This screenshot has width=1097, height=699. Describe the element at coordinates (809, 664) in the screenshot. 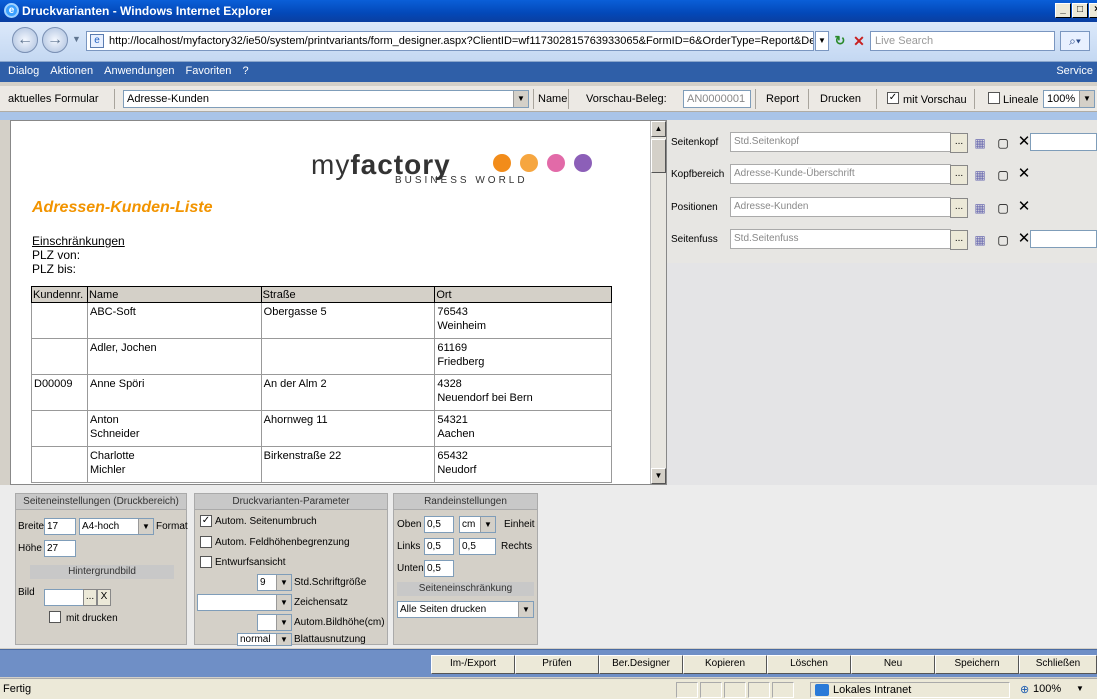

I see `delete-button: Löschen` at that location.